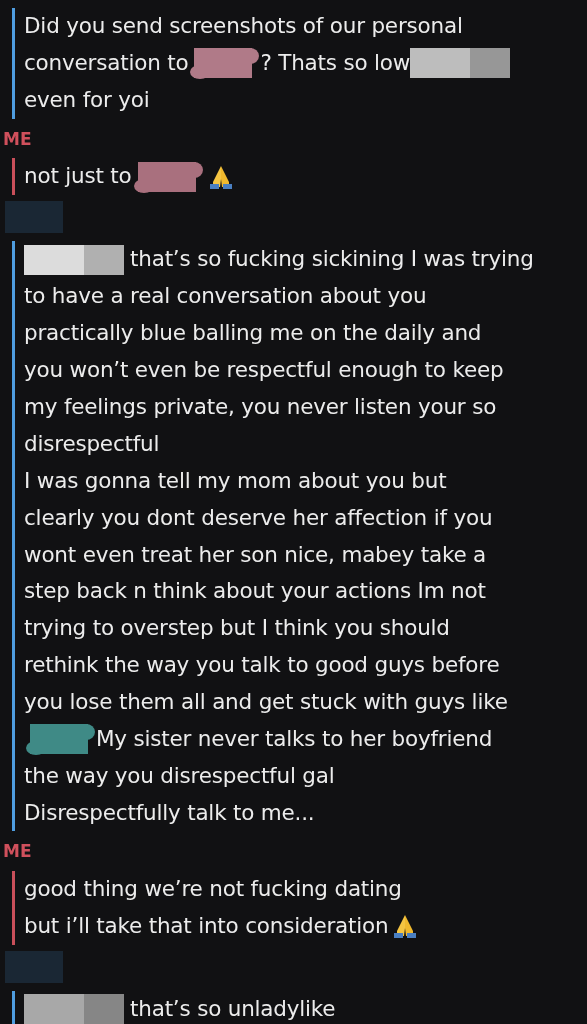 This screenshot has height=1024, width=587. What do you see at coordinates (335, 63) in the screenshot?
I see `message-text: ? Thats so low` at bounding box center [335, 63].